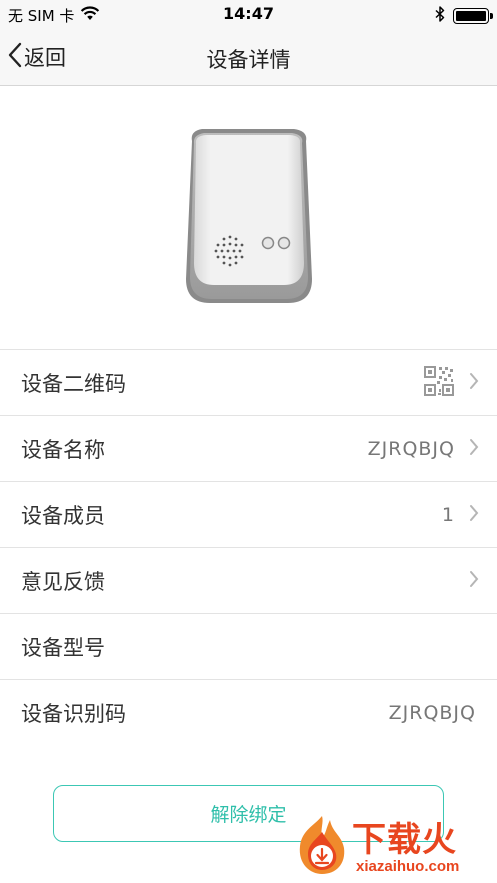 The width and height of the screenshot is (497, 883). I want to click on row-label: 设备识别码, so click(73, 714).